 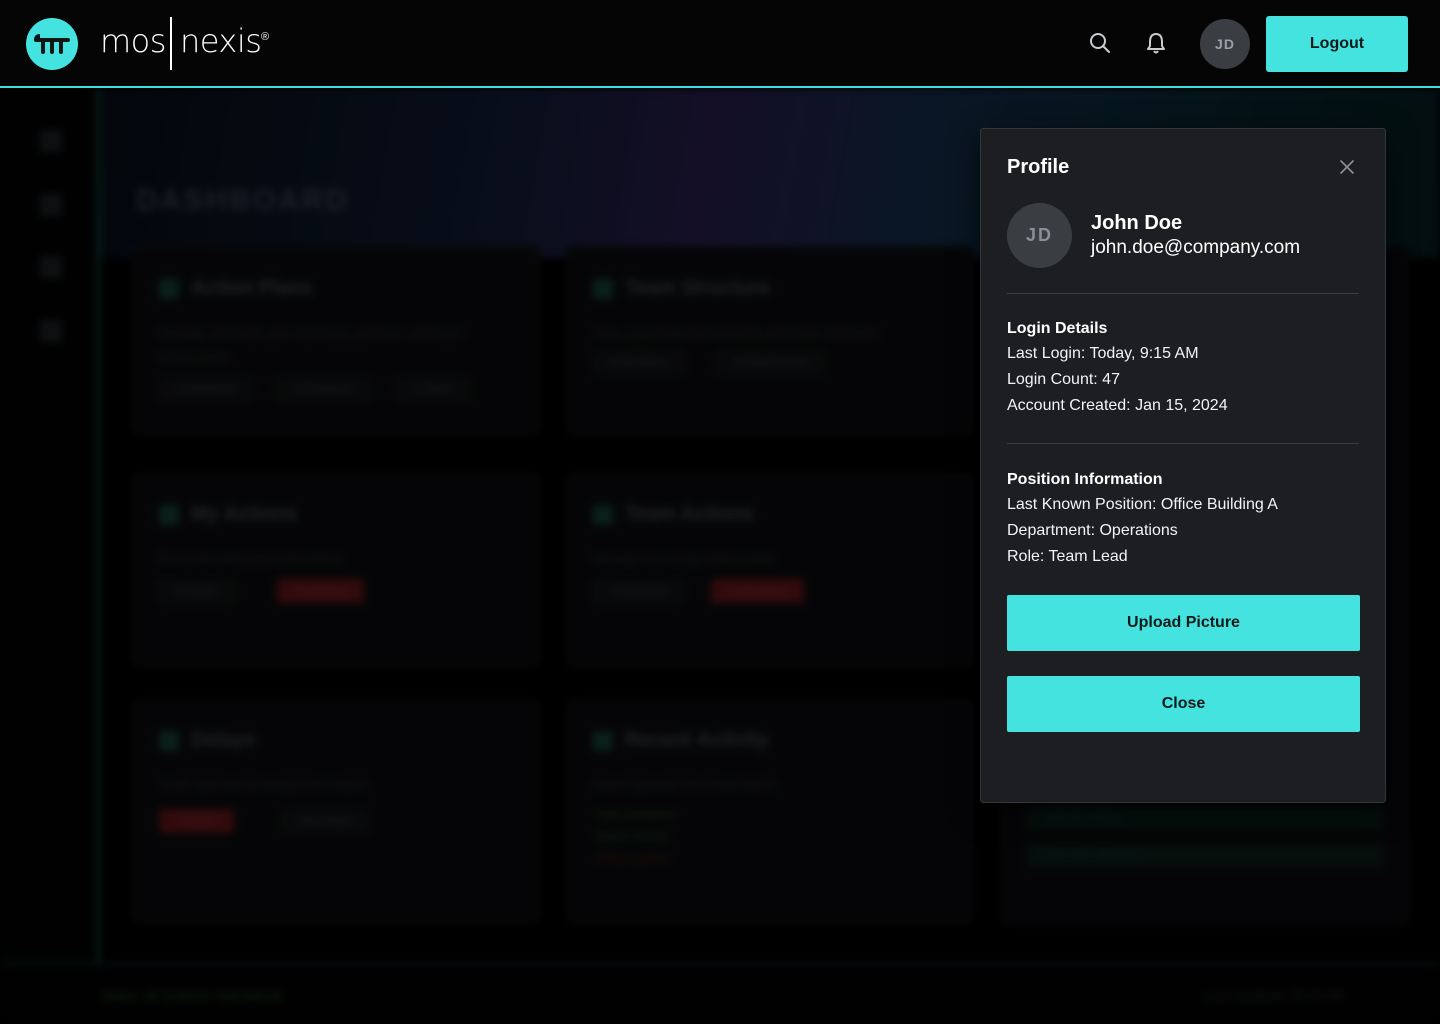 I want to click on logo-icon, so click(x=52, y=44).